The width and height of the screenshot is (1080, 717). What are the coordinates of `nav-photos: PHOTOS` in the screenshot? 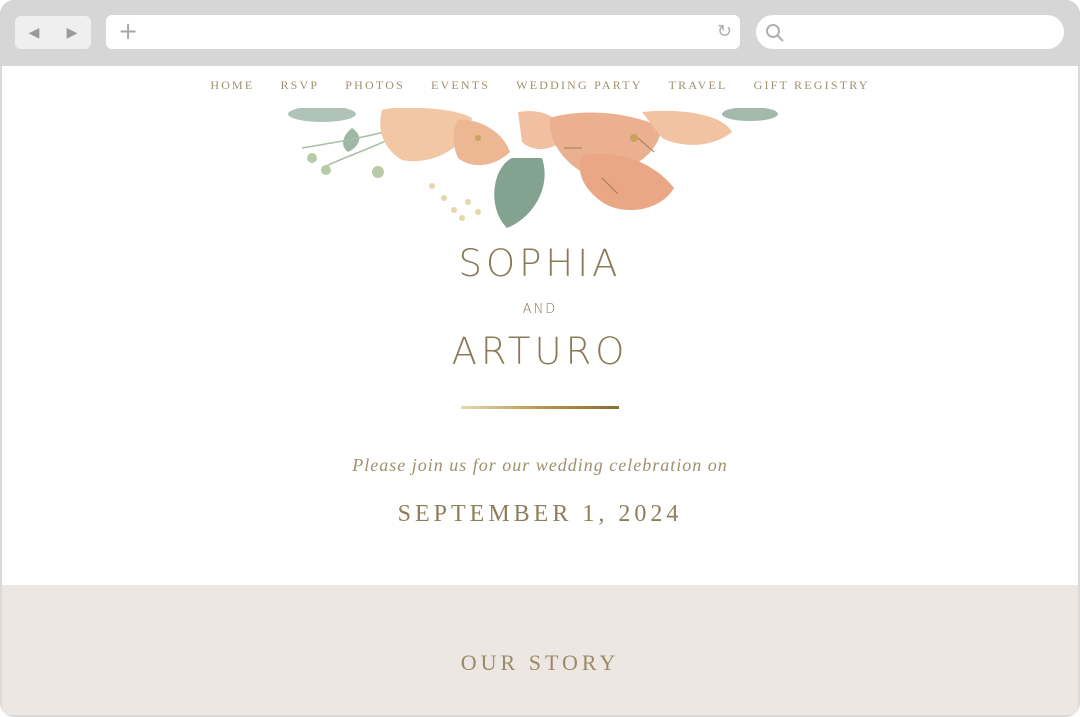 It's located at (375, 85).